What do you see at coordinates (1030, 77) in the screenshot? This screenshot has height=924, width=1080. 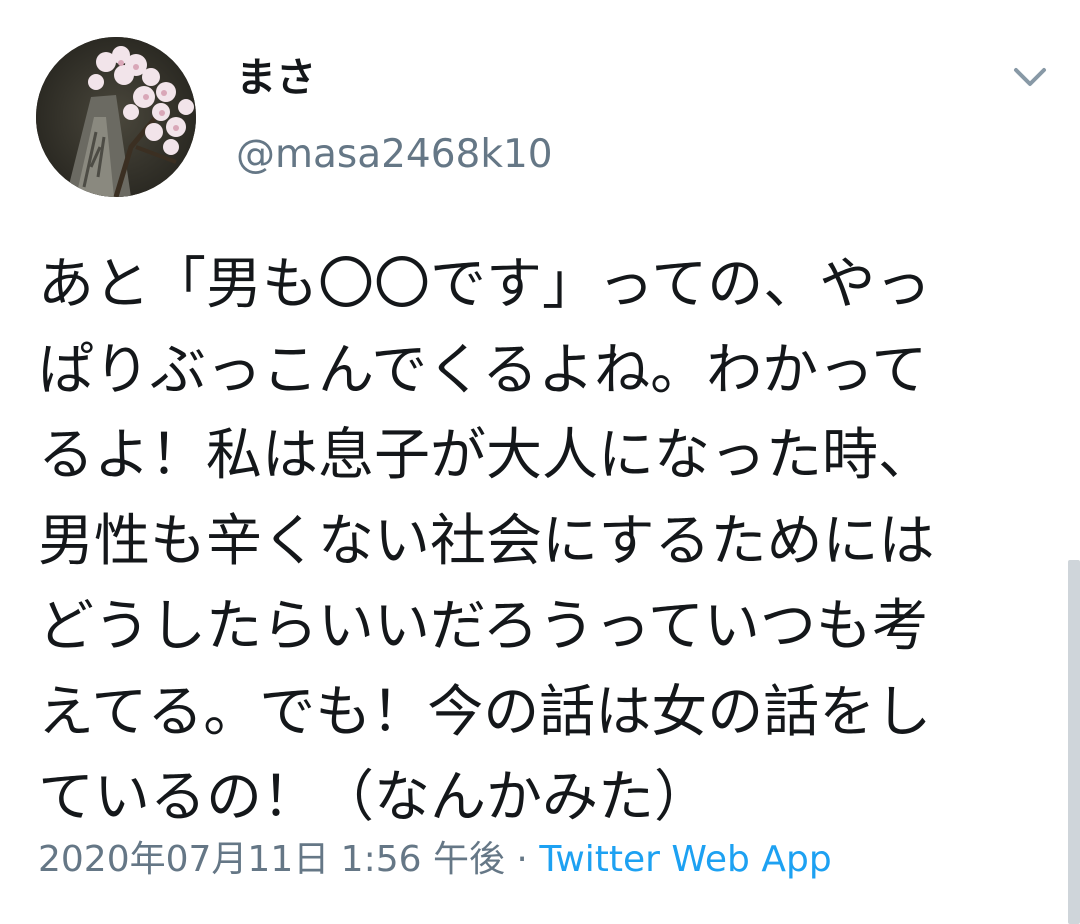 I see `chevron-down-icon` at bounding box center [1030, 77].